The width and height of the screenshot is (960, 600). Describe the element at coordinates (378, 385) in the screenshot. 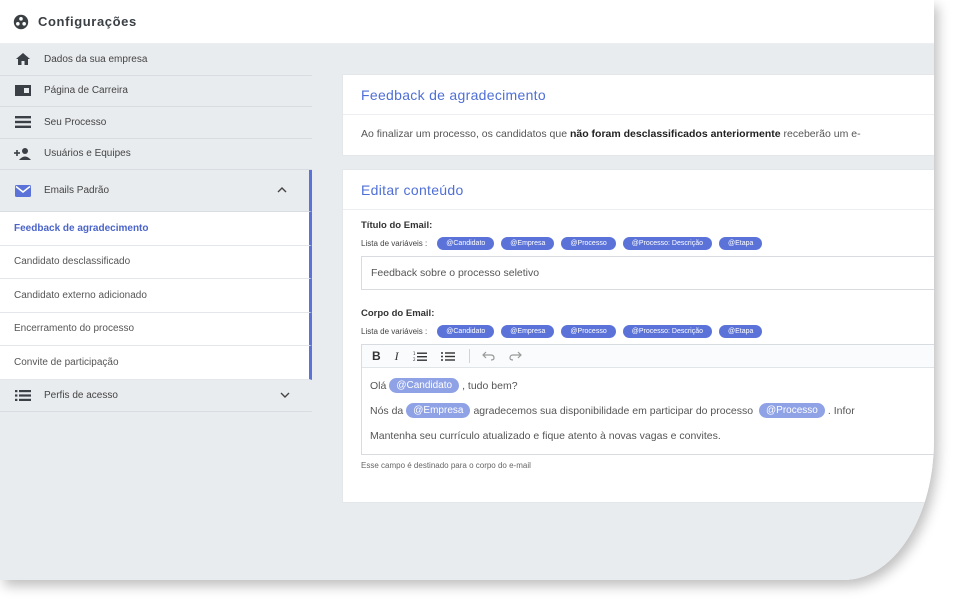

I see `editor-text: Olá` at that location.